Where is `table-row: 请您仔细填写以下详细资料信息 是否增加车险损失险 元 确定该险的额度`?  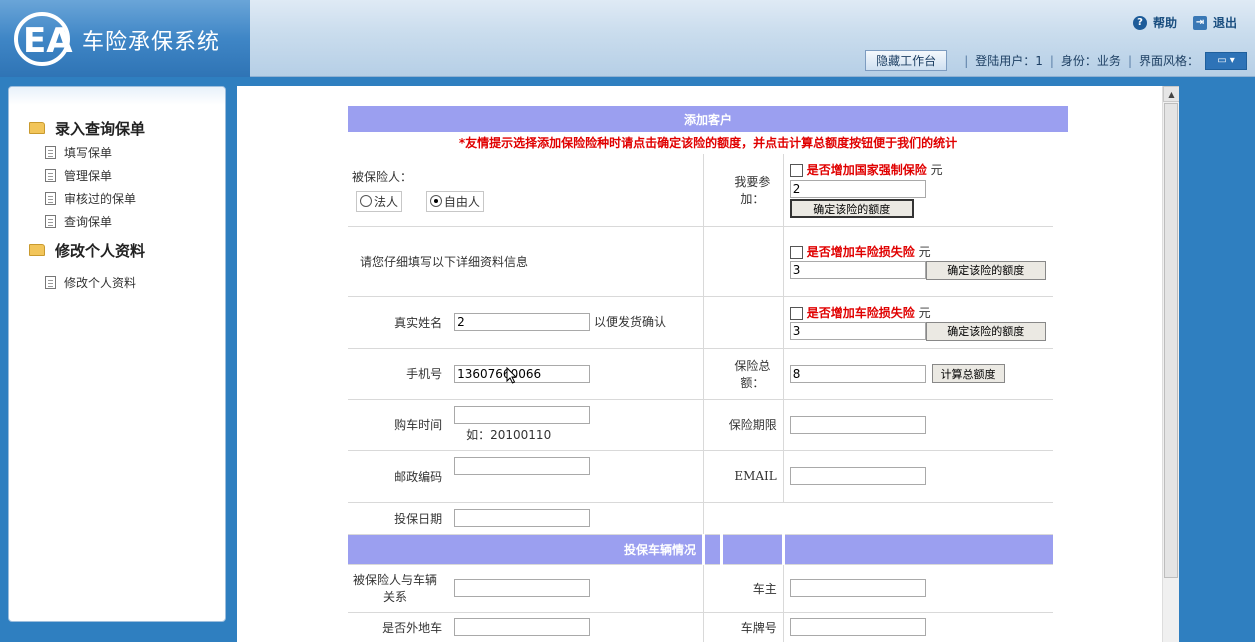
table-row: 请您仔细填写以下详细资料信息 是否增加车险损失险 元 确定该险的额度 is located at coordinates (700, 261).